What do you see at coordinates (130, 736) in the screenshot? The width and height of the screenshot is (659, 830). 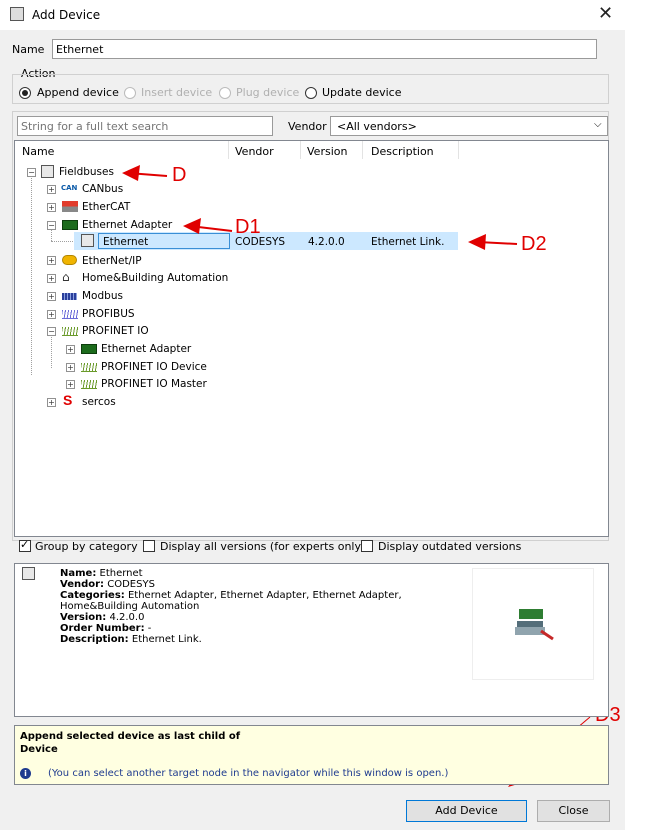 I see `hint-line-1: Append selected device as last child of` at bounding box center [130, 736].